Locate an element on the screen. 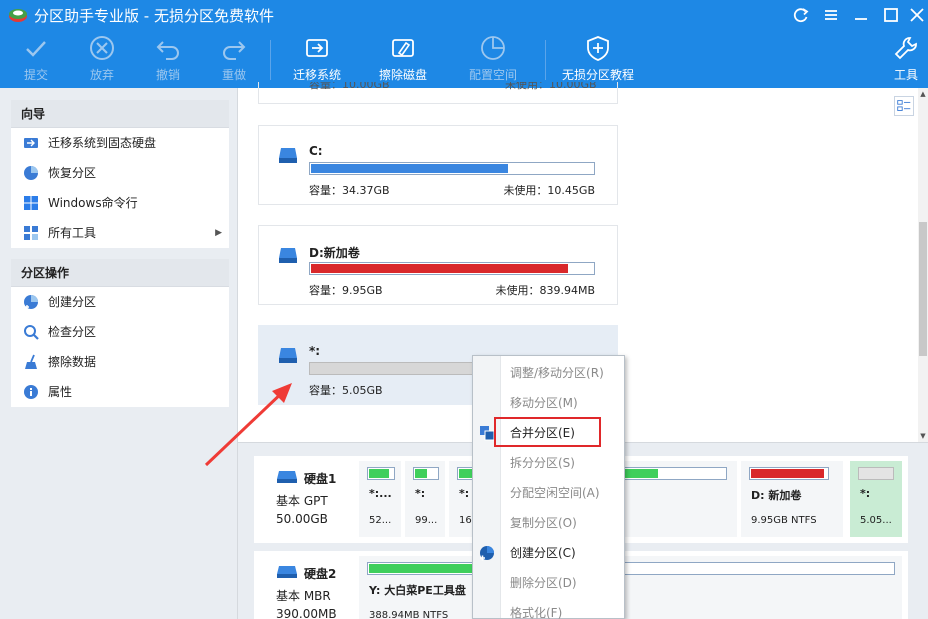 The image size is (928, 619). sidebar-item-create-partition: 创建分区 is located at coordinates (120, 302).